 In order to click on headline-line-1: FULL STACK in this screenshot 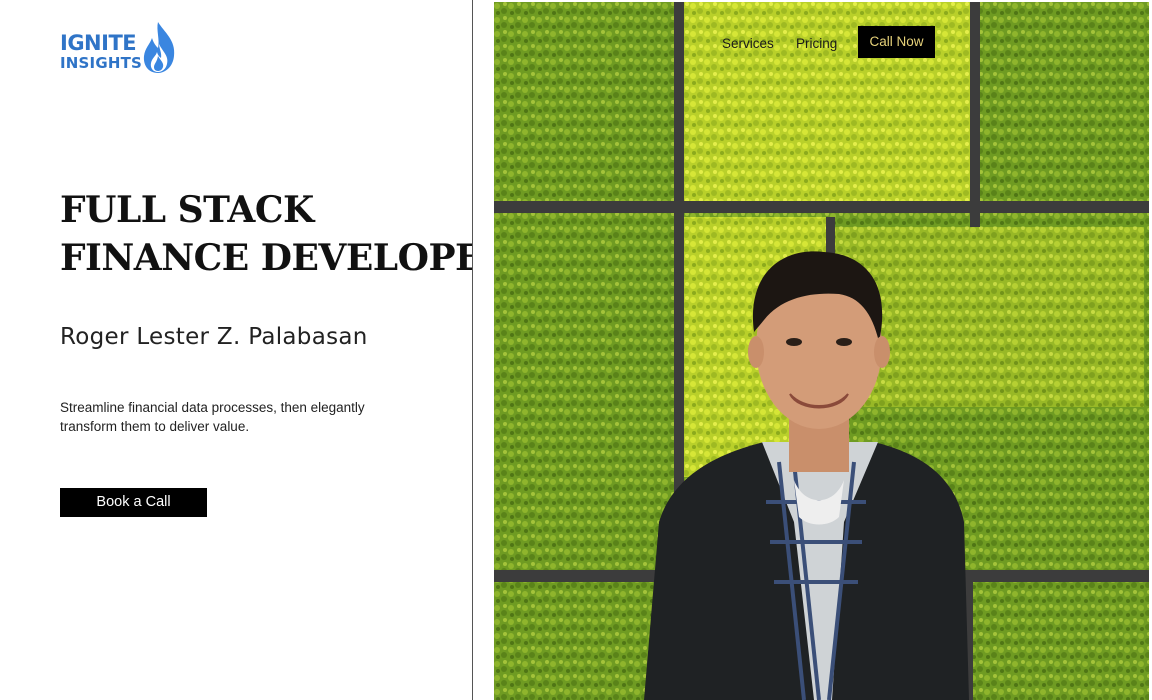, I will do `click(187, 210)`.